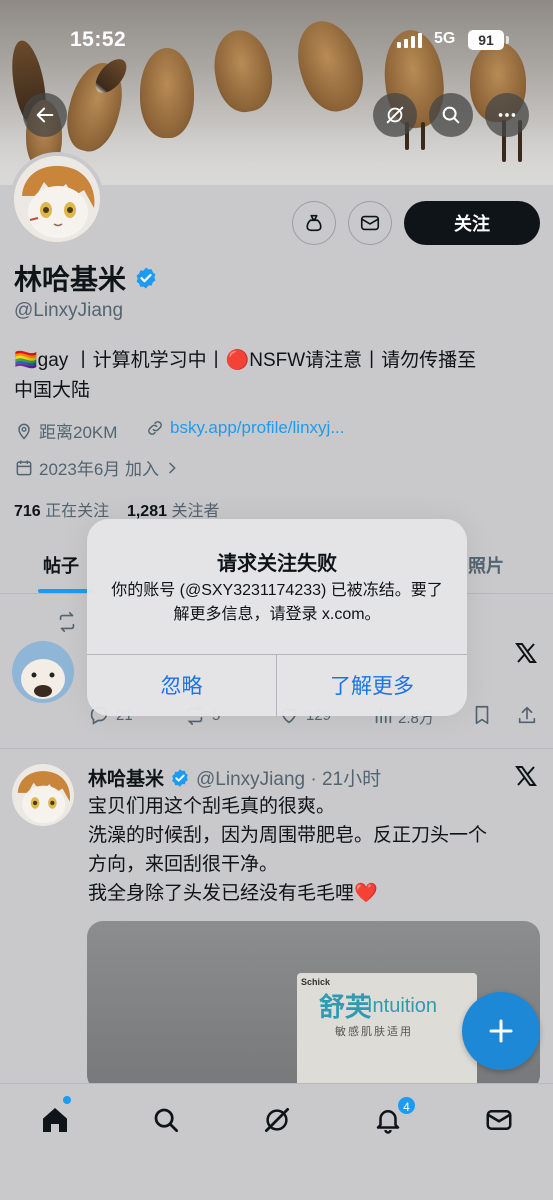 Image resolution: width=553 pixels, height=1200 pixels. I want to click on home-icon, so click(55, 1120).